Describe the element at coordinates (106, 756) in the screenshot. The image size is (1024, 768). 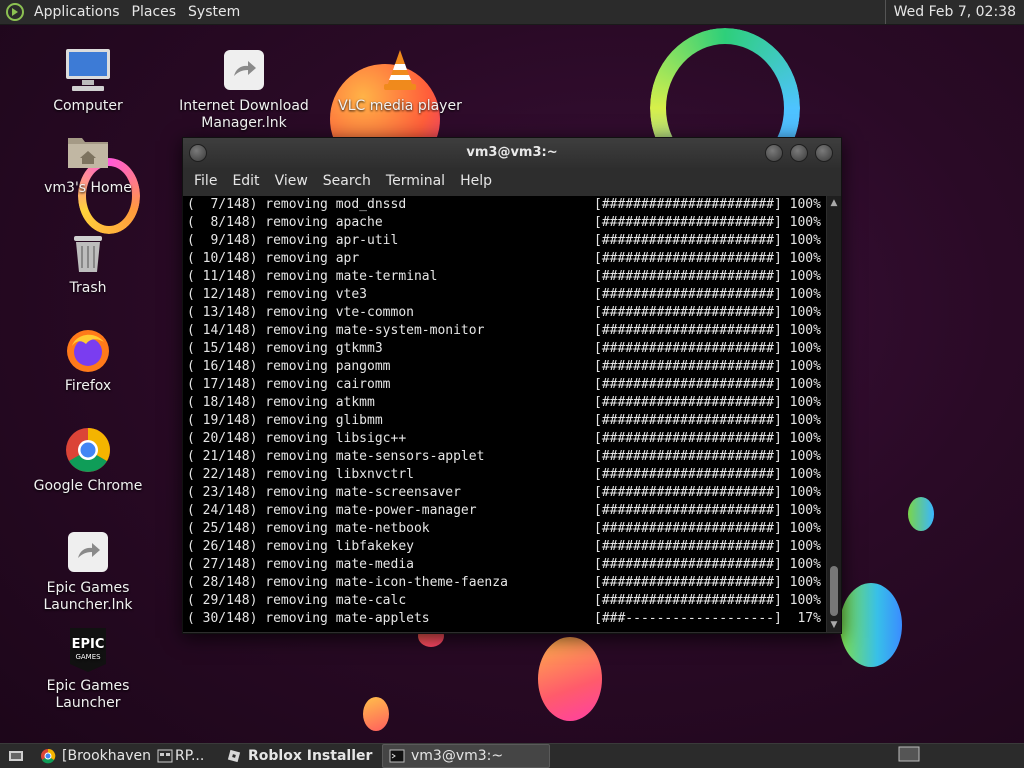
I see `task-label: [Brookhaven` at that location.